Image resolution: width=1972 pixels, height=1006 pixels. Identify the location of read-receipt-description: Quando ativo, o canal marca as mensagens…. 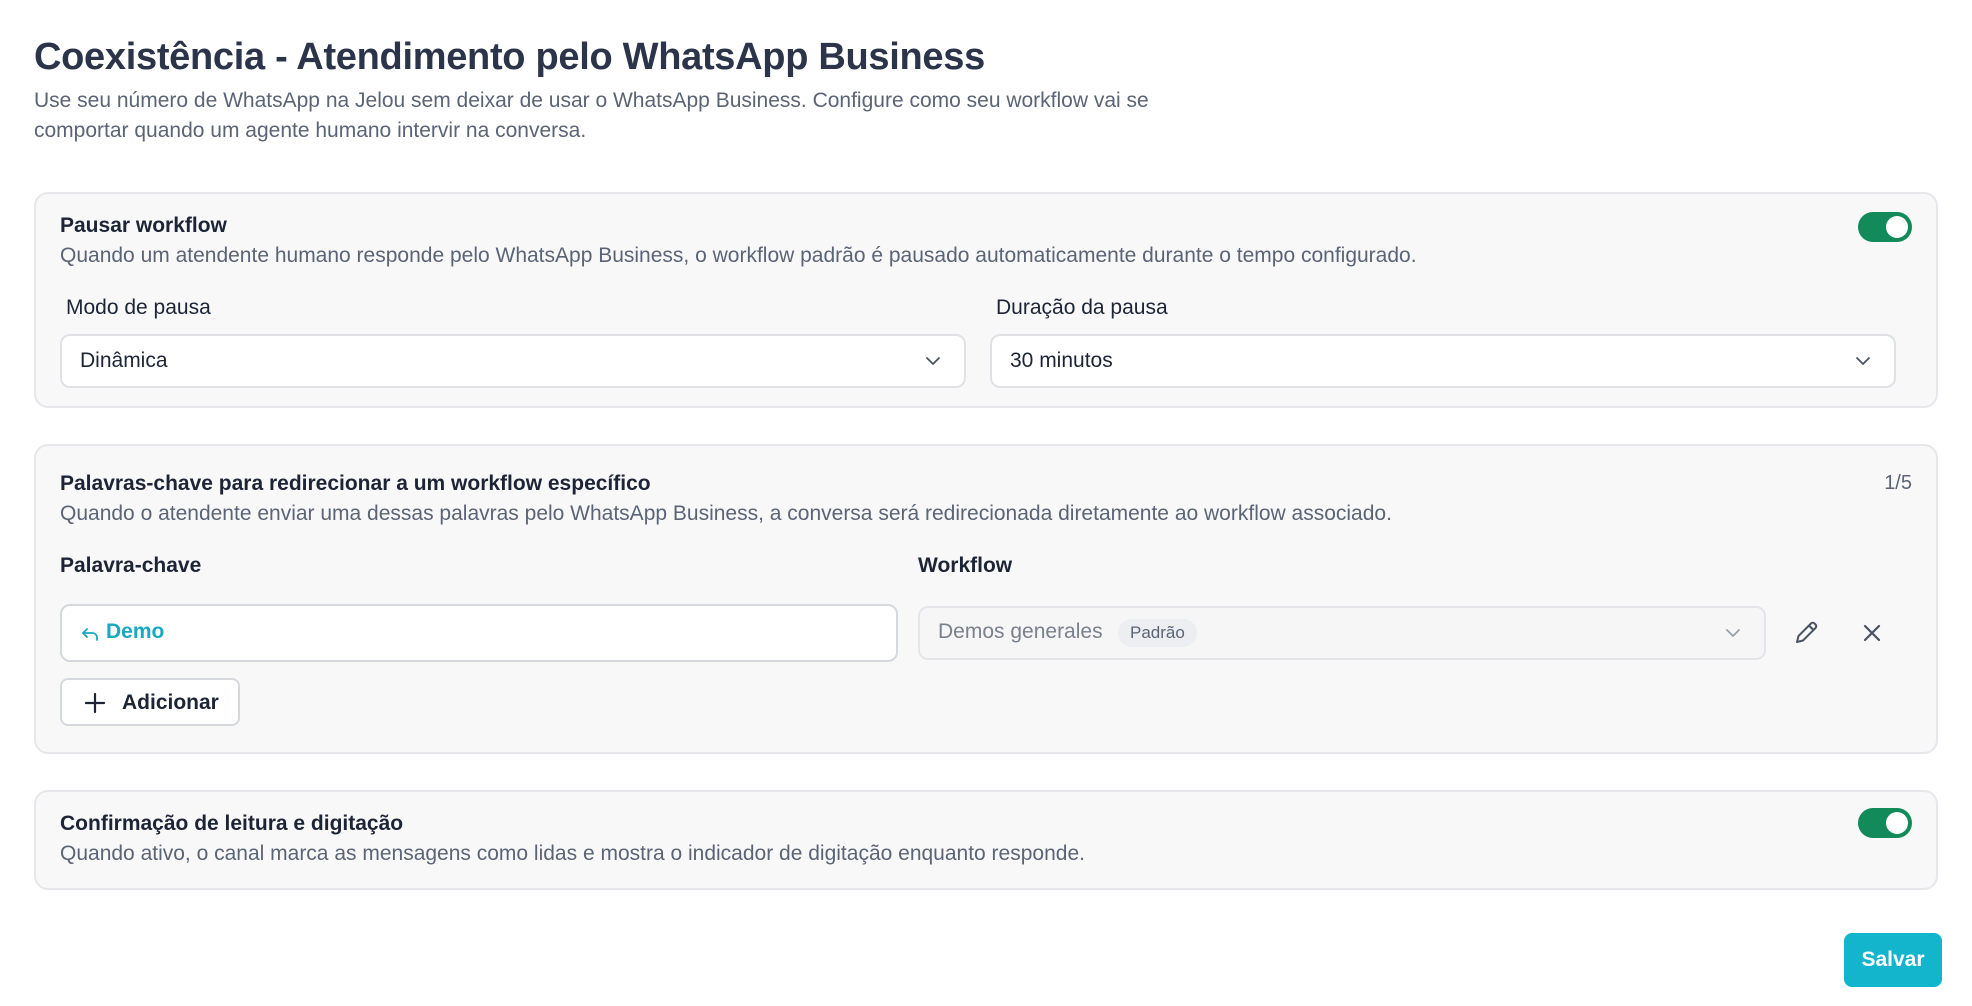
(572, 853).